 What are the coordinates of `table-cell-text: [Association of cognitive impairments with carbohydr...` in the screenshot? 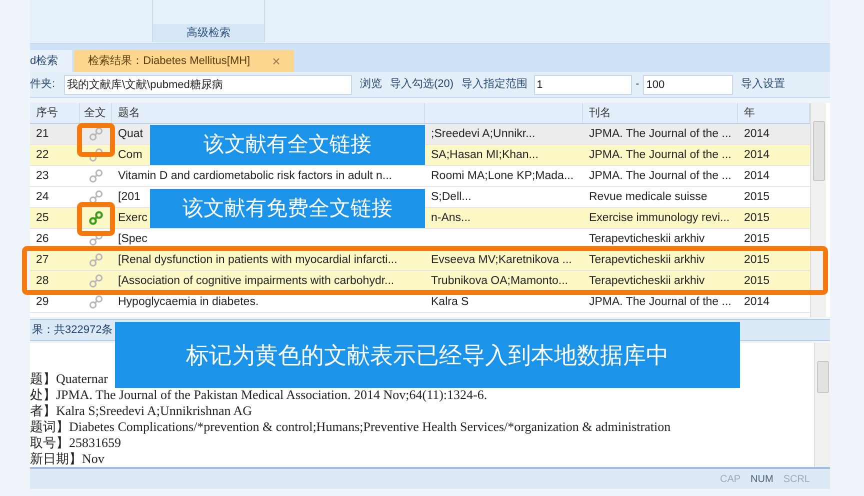 It's located at (256, 281).